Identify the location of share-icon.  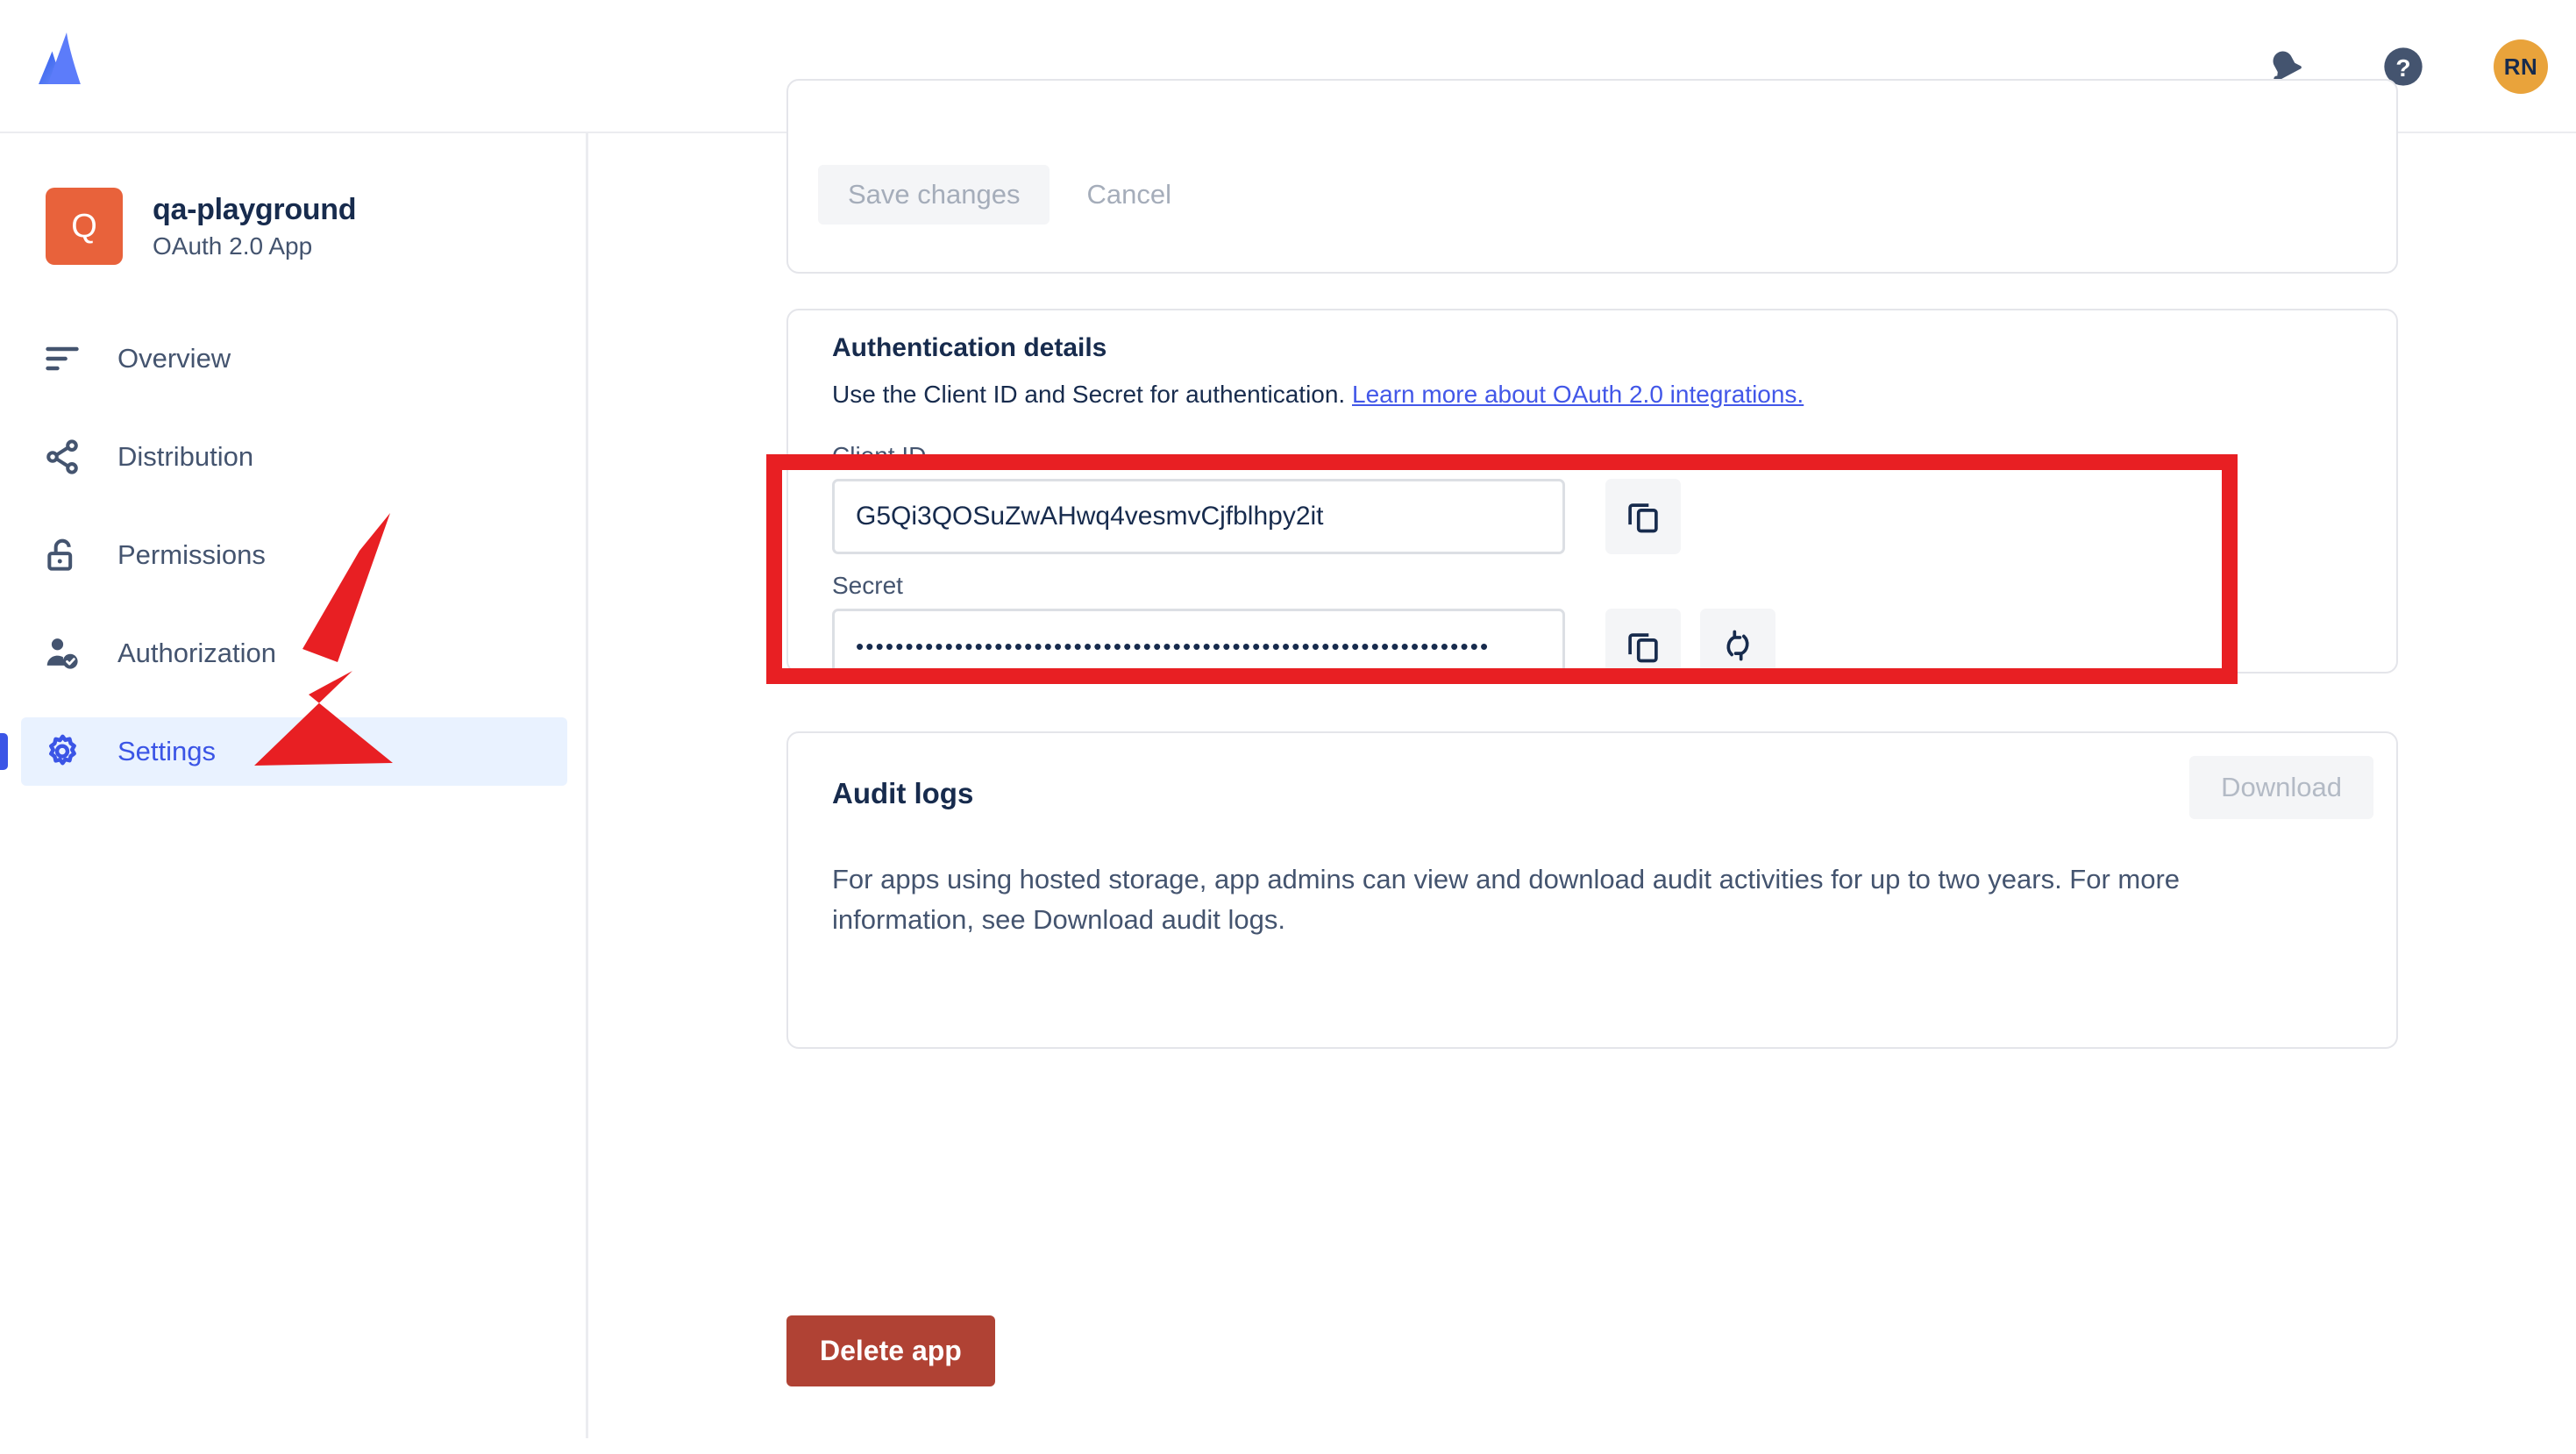
(62, 457).